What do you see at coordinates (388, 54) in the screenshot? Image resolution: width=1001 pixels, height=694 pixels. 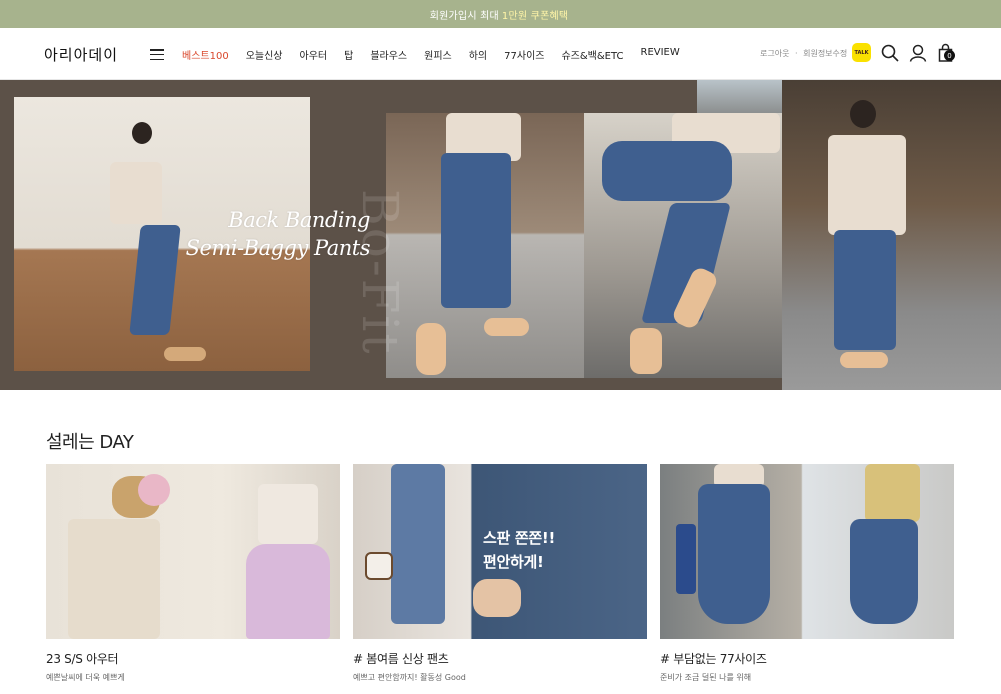 I see `nav-item-blouse: 블라우스` at bounding box center [388, 54].